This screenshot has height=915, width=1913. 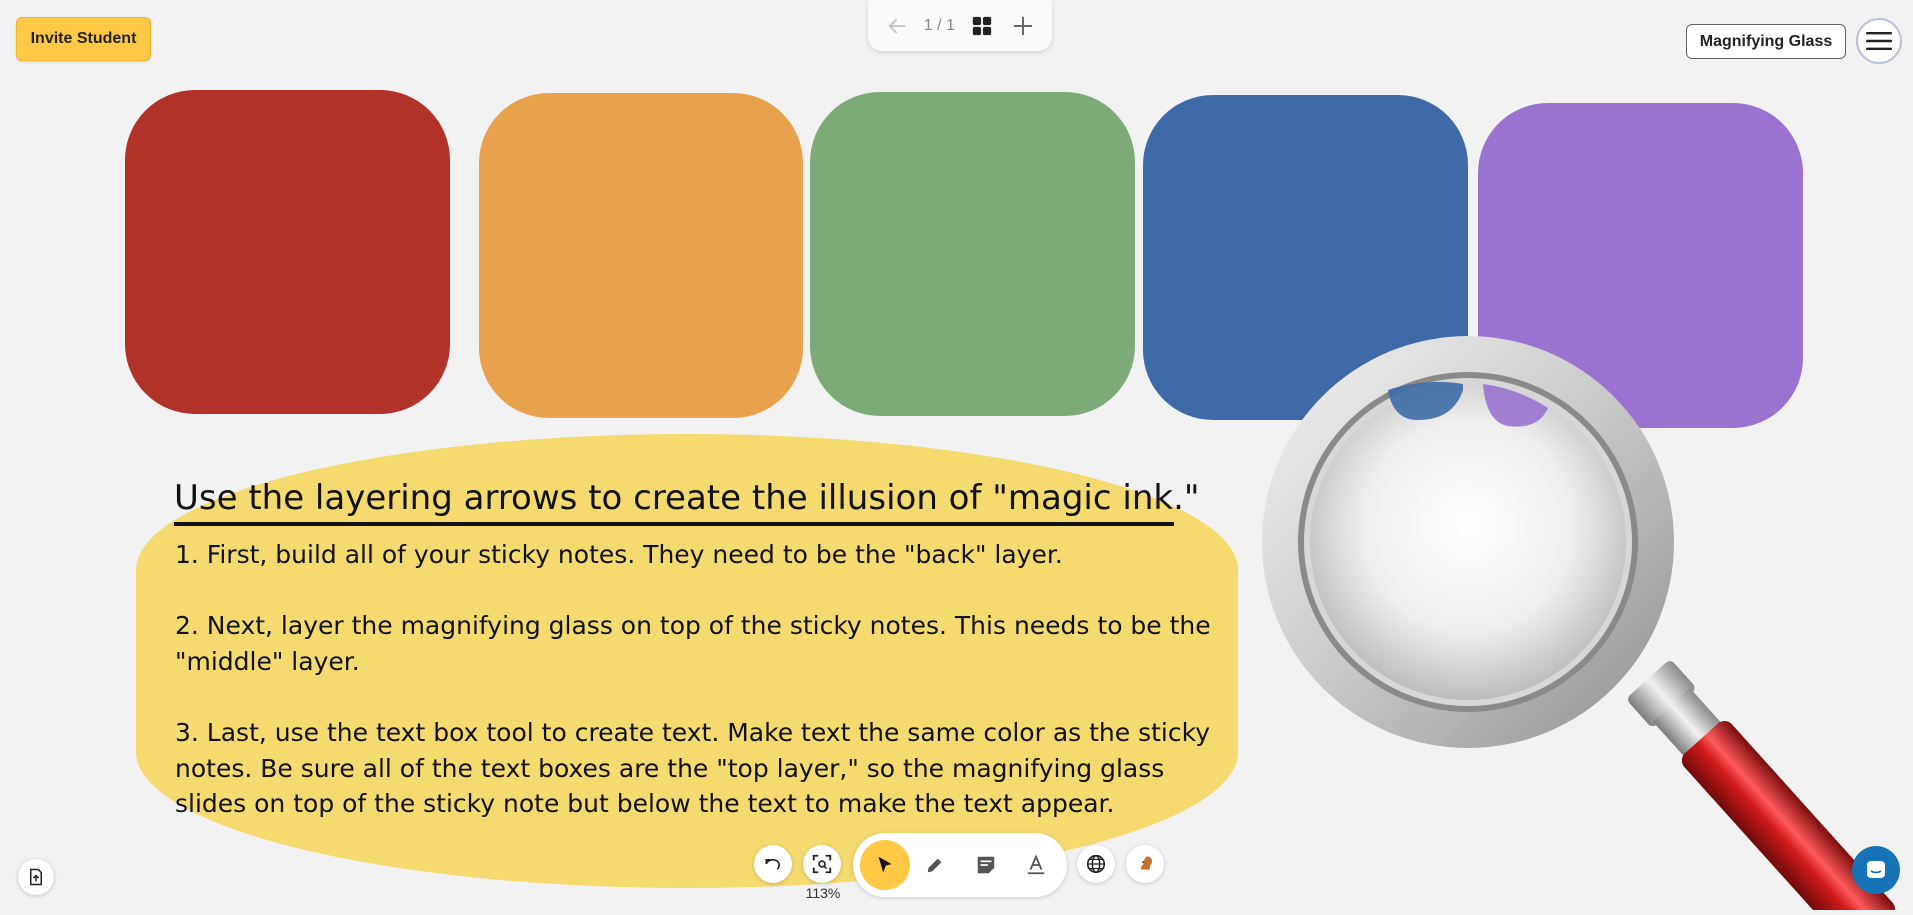 I want to click on zoom-level: 113%, so click(x=823, y=893).